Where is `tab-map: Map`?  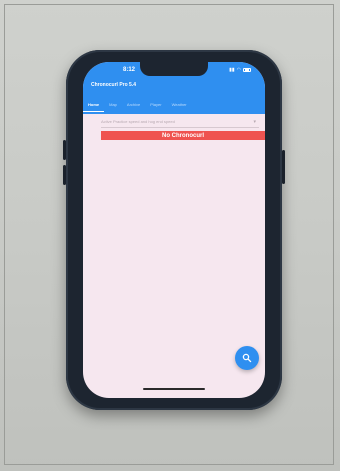
tab-map: Map is located at coordinates (113, 105).